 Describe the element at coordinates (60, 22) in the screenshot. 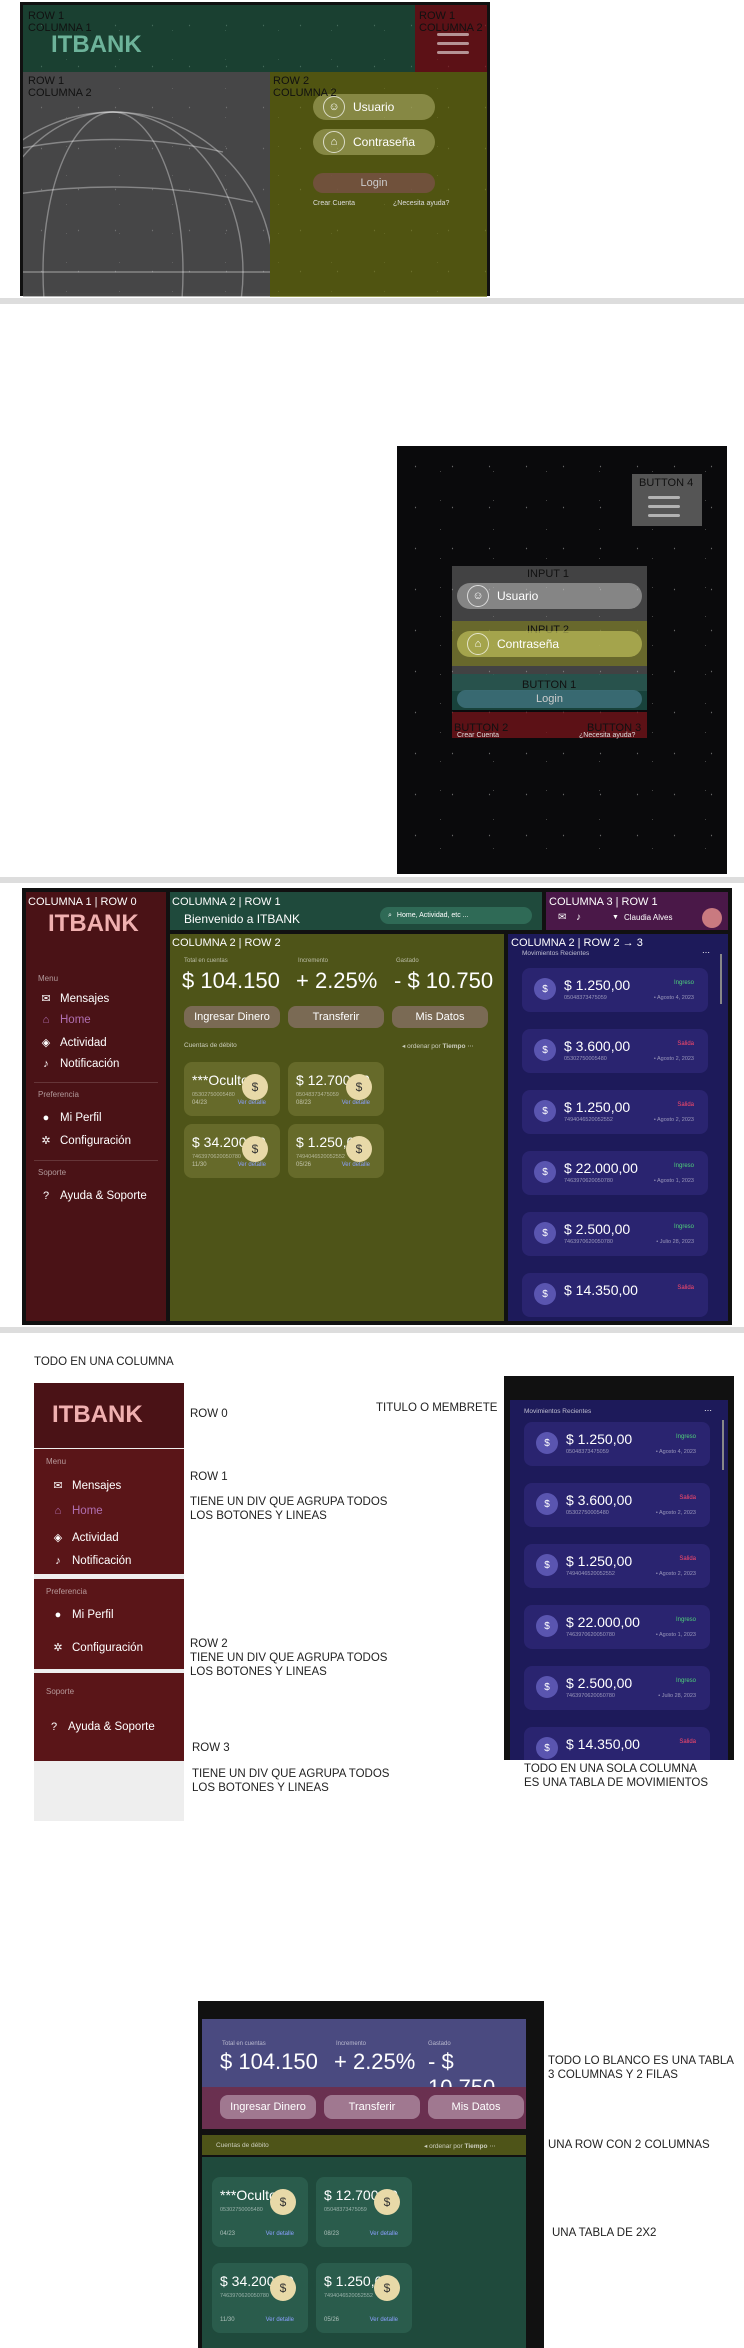

I see `label-r1c1: ROW 1 COLUMNA 1` at that location.